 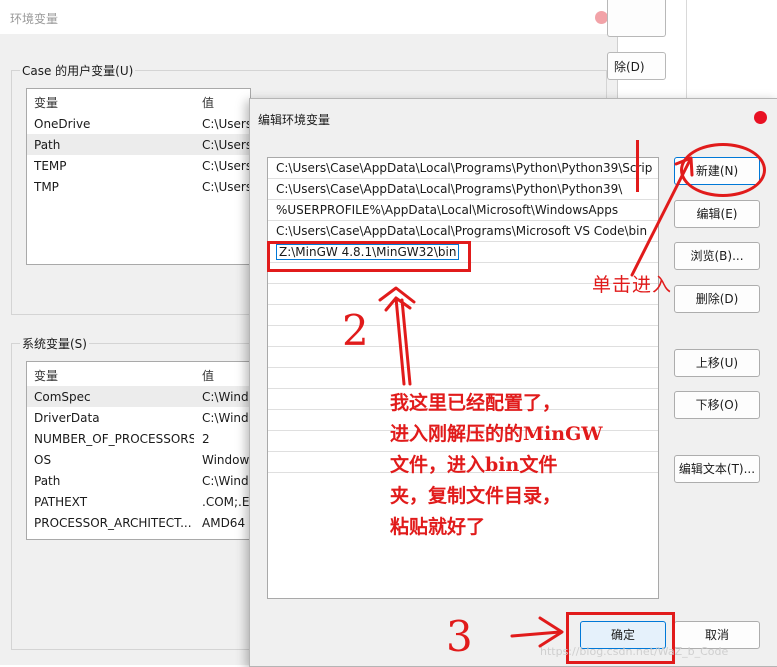 I want to click on annotation-step-3: 3, so click(x=459, y=636).